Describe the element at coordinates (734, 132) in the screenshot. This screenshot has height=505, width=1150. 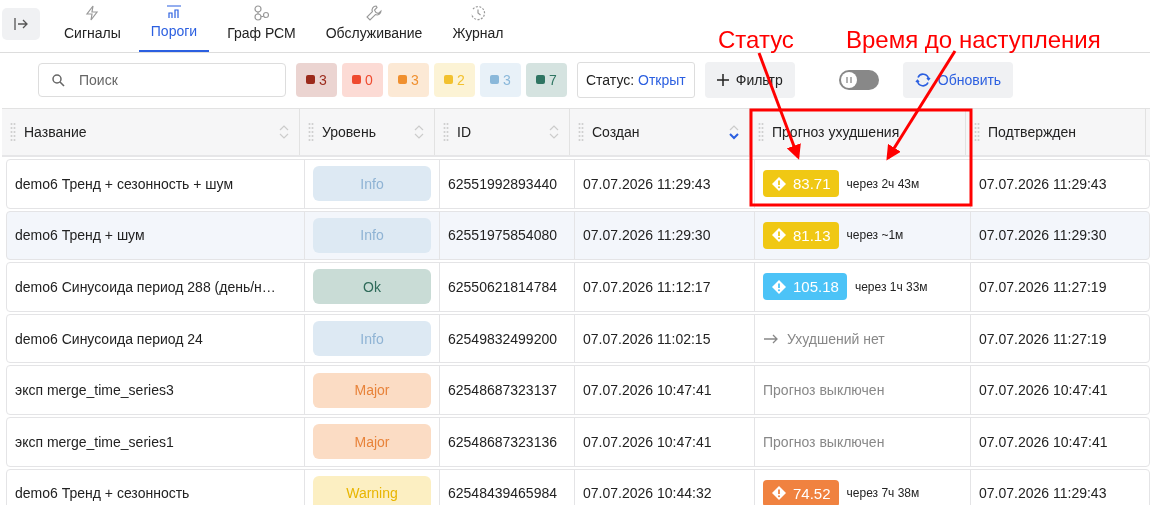
I see `sort-descending-icon` at that location.